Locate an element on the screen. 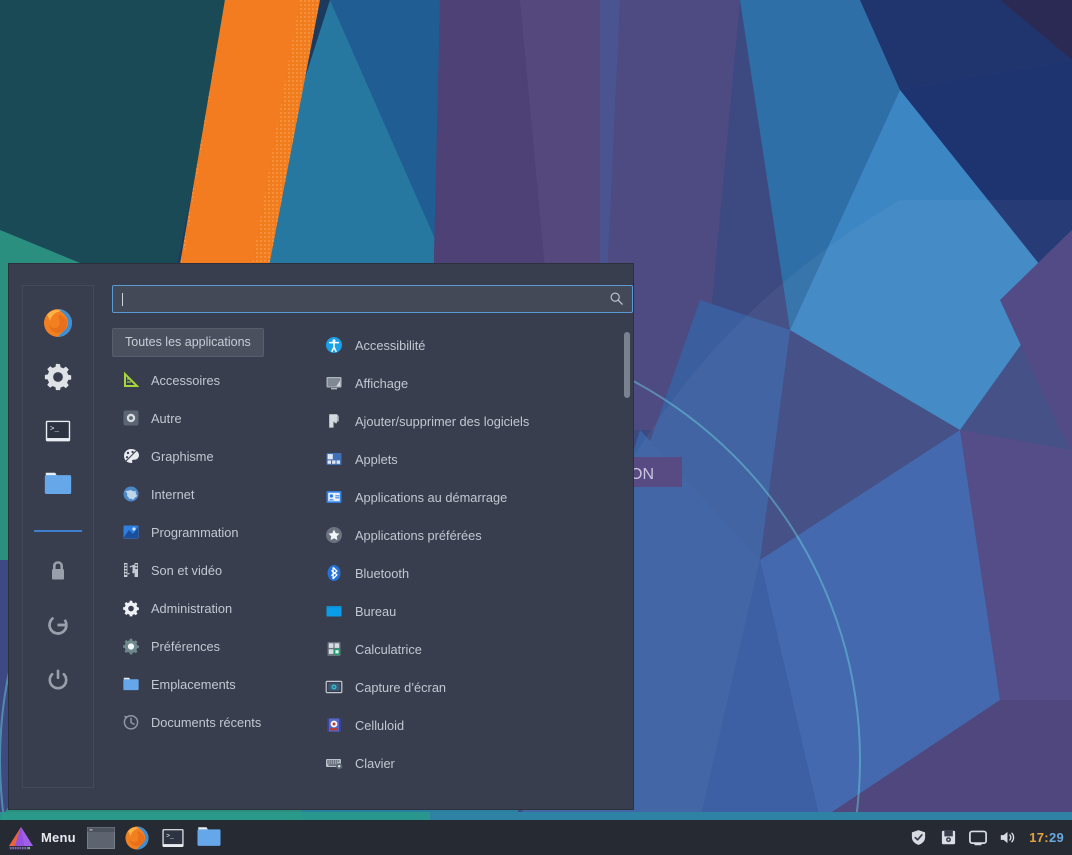 The height and width of the screenshot is (855, 1072). text-caret is located at coordinates (122, 299).